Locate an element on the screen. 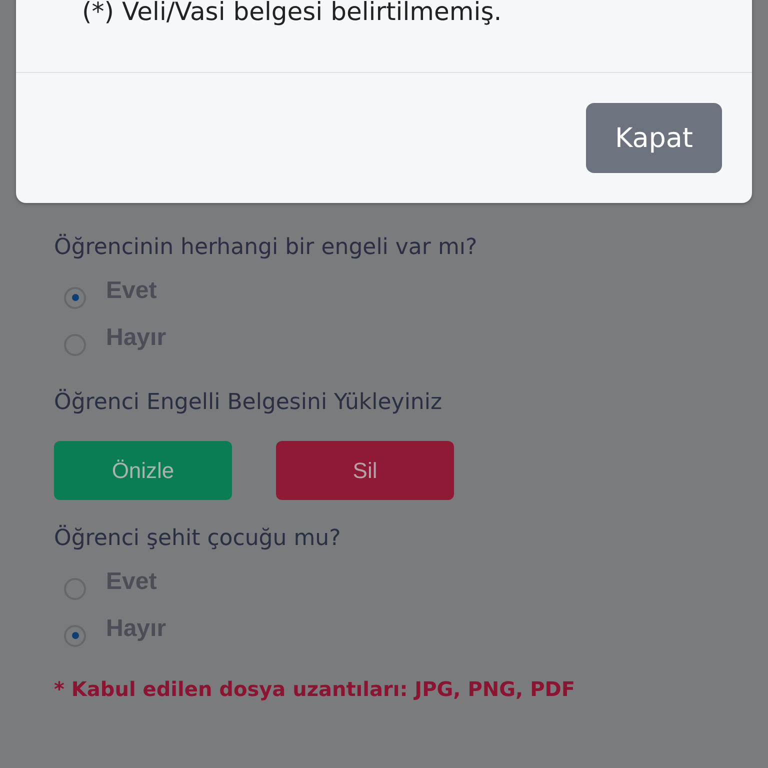 This screenshot has width=768, height=768. upload-label: Öğrenci Engelli Belgesini Yükleyiniz is located at coordinates (249, 402).